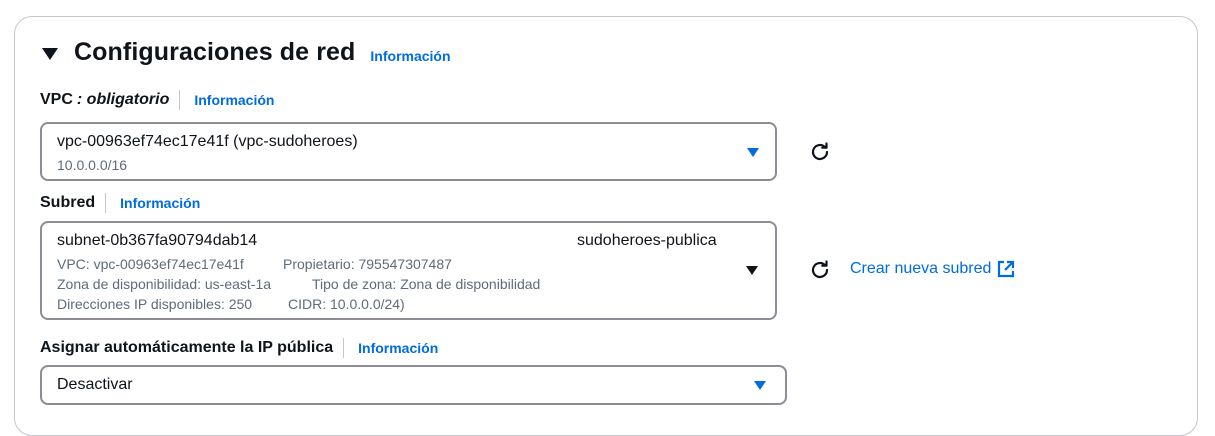 The height and width of the screenshot is (436, 1215). I want to click on subnet-az-detail: Zona de disponibilidad: us-east-1a, so click(164, 284).